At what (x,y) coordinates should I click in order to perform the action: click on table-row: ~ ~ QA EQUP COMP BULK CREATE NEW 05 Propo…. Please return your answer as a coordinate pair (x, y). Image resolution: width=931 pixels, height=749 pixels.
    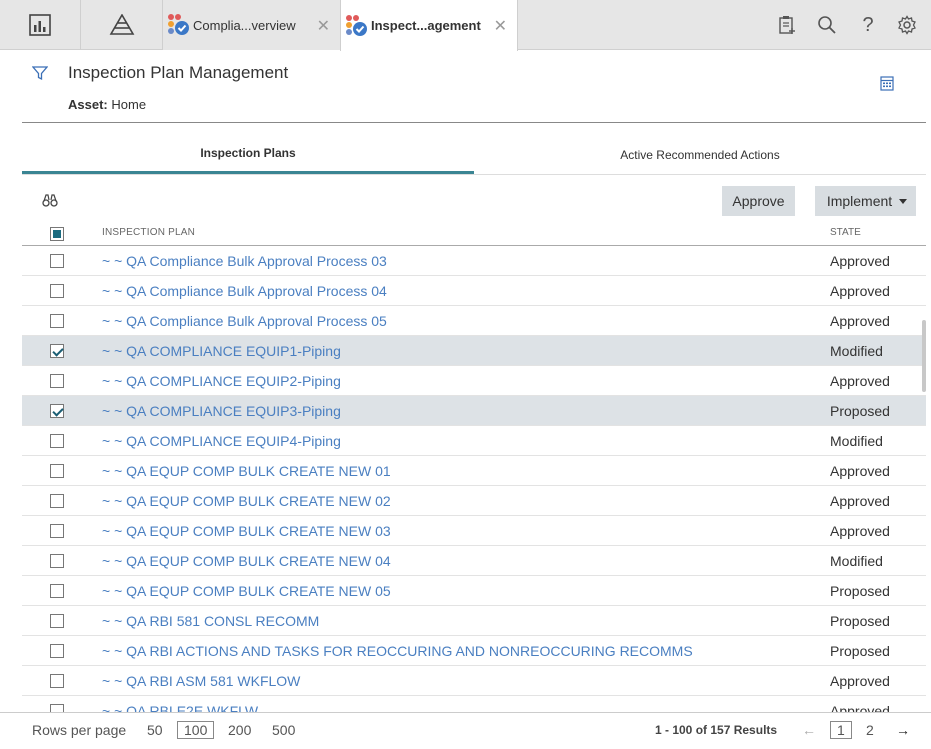
    Looking at the image, I should click on (474, 591).